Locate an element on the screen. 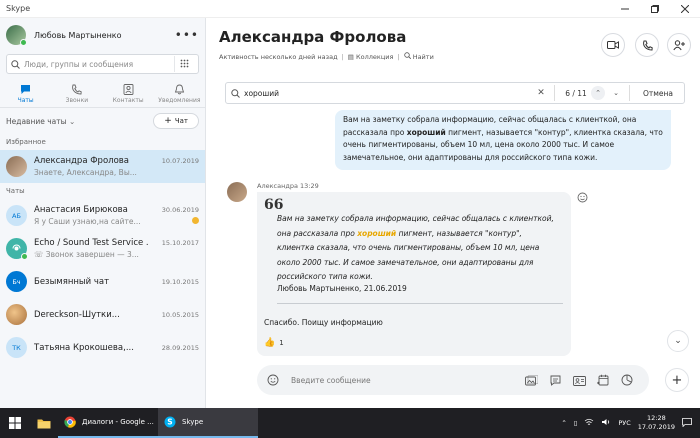  previous-result-button: ⌃ is located at coordinates (598, 93).